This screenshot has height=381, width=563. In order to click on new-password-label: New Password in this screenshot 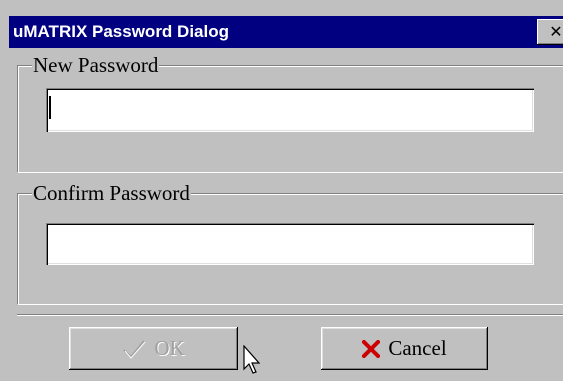, I will do `click(96, 65)`.